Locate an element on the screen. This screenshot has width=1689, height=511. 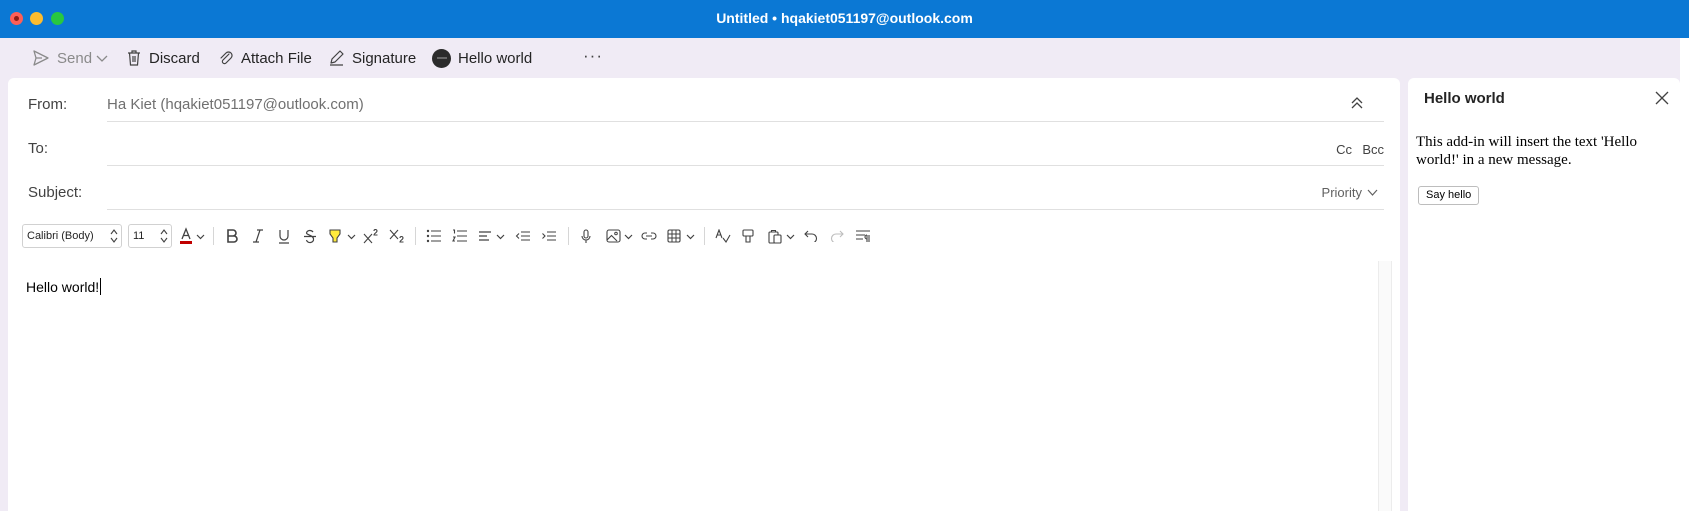
window-edge is located at coordinates (1684, 274).